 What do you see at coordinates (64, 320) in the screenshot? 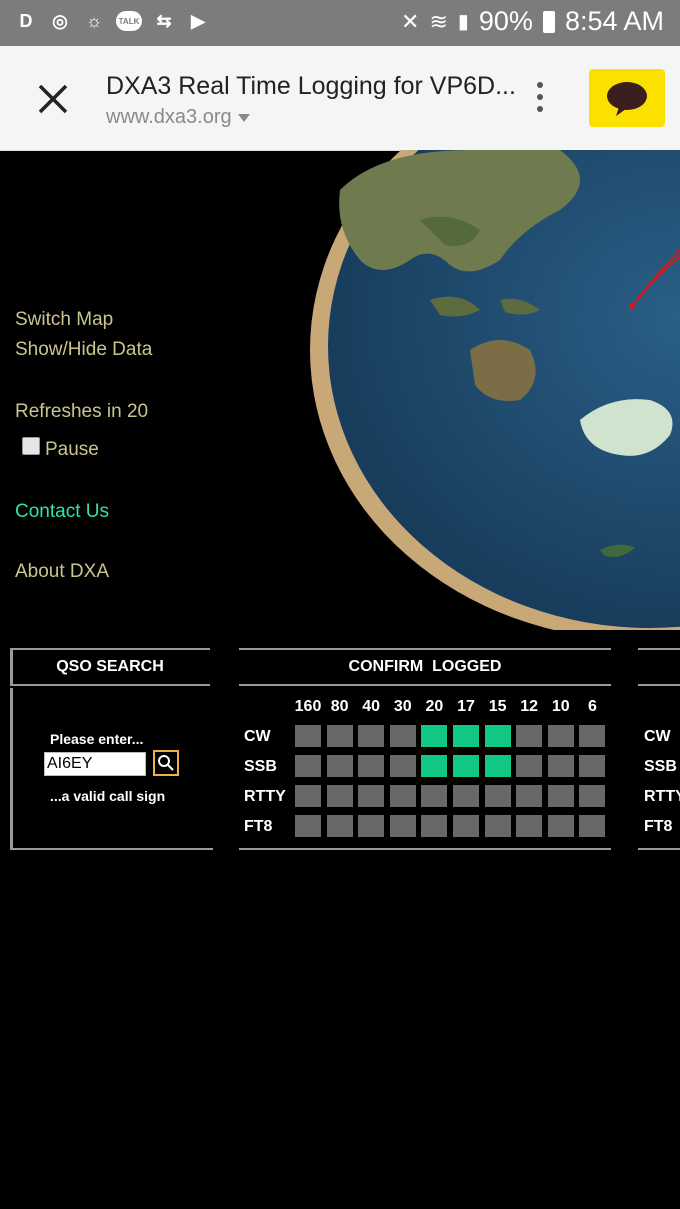
I see `switch-map-link: Switch Map` at bounding box center [64, 320].